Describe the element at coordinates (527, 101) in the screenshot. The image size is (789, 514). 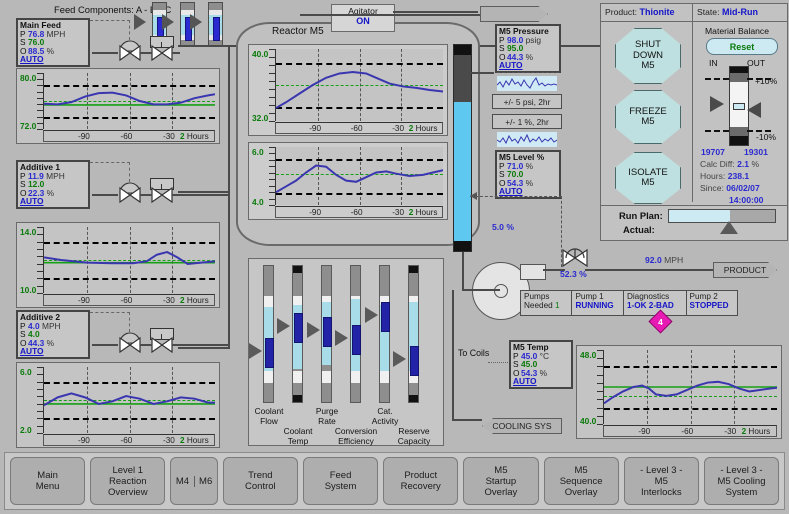
I see `deviation-button-1: +/- 5 psi, 2hr` at that location.